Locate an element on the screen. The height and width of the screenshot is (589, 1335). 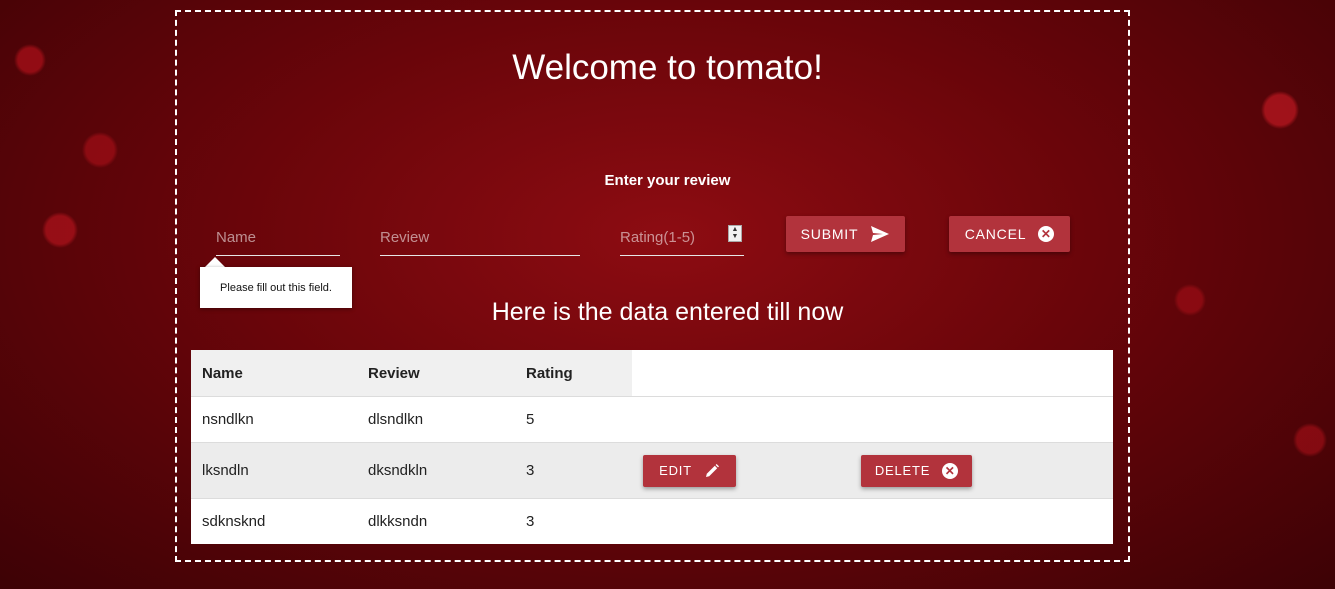
cancel-button: CANCEL ✕ is located at coordinates (1009, 234).